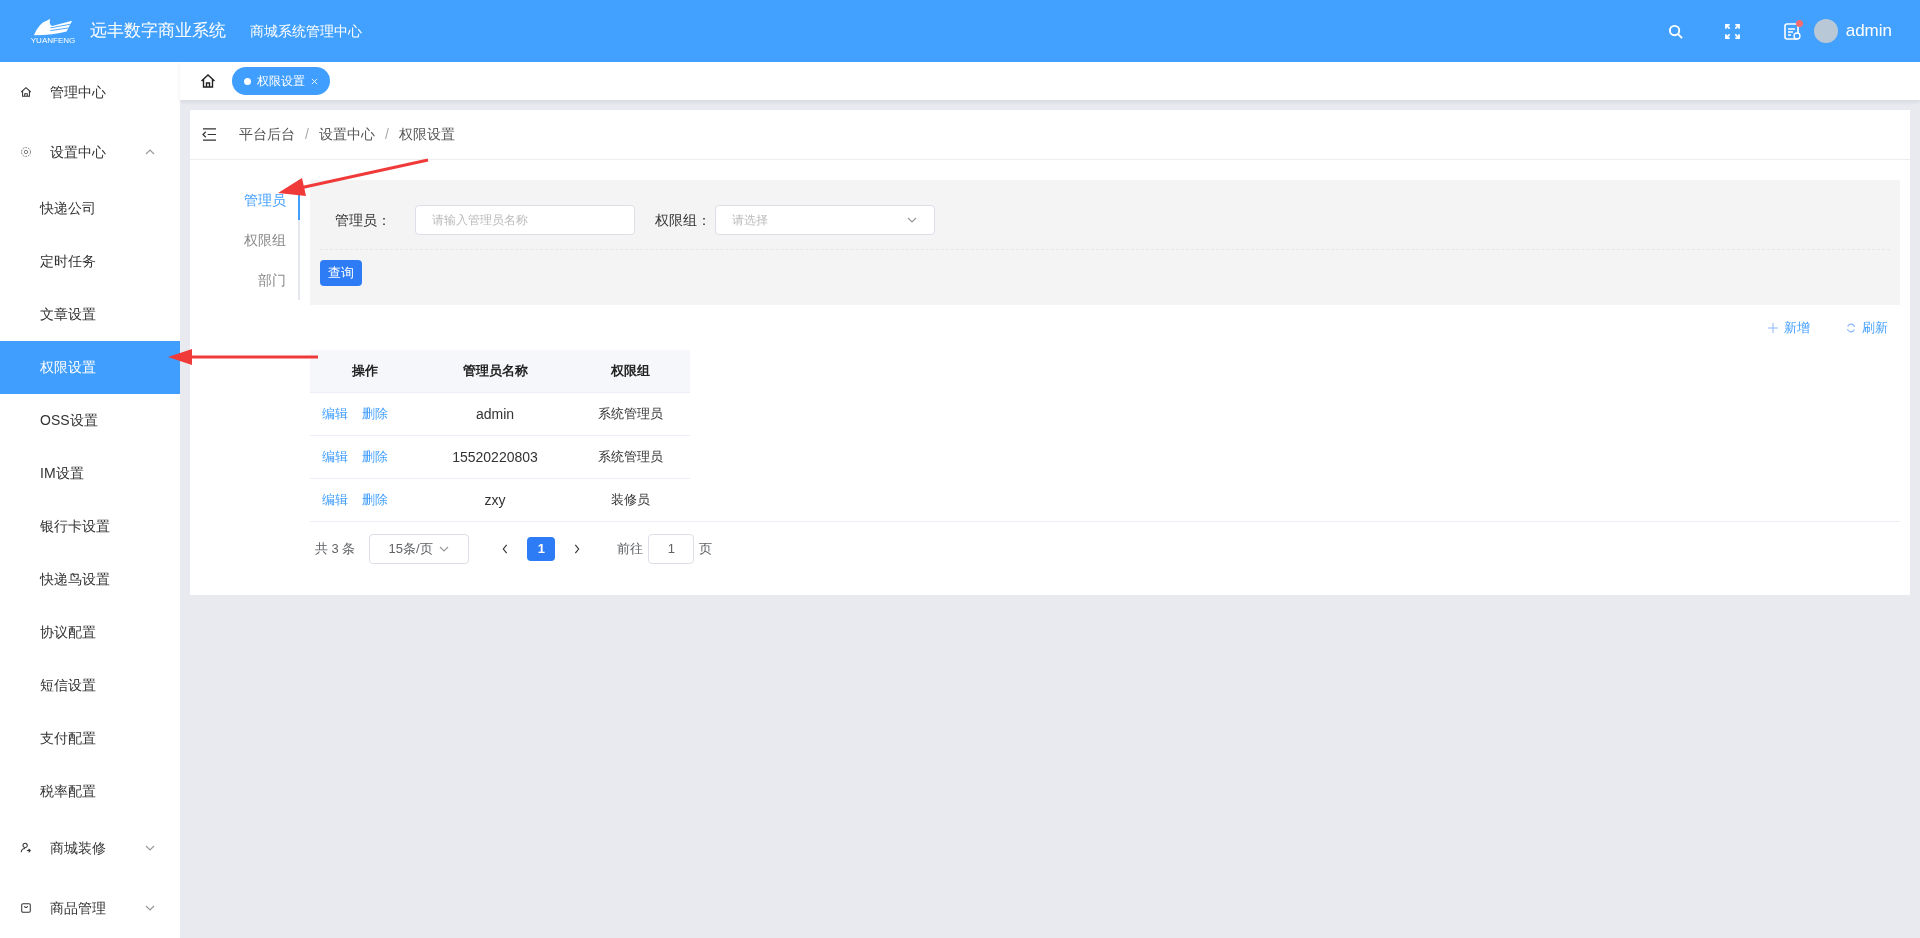 This screenshot has width=1920, height=938. Describe the element at coordinates (279, 280) in the screenshot. I see `vertical-tab: 部门` at that location.